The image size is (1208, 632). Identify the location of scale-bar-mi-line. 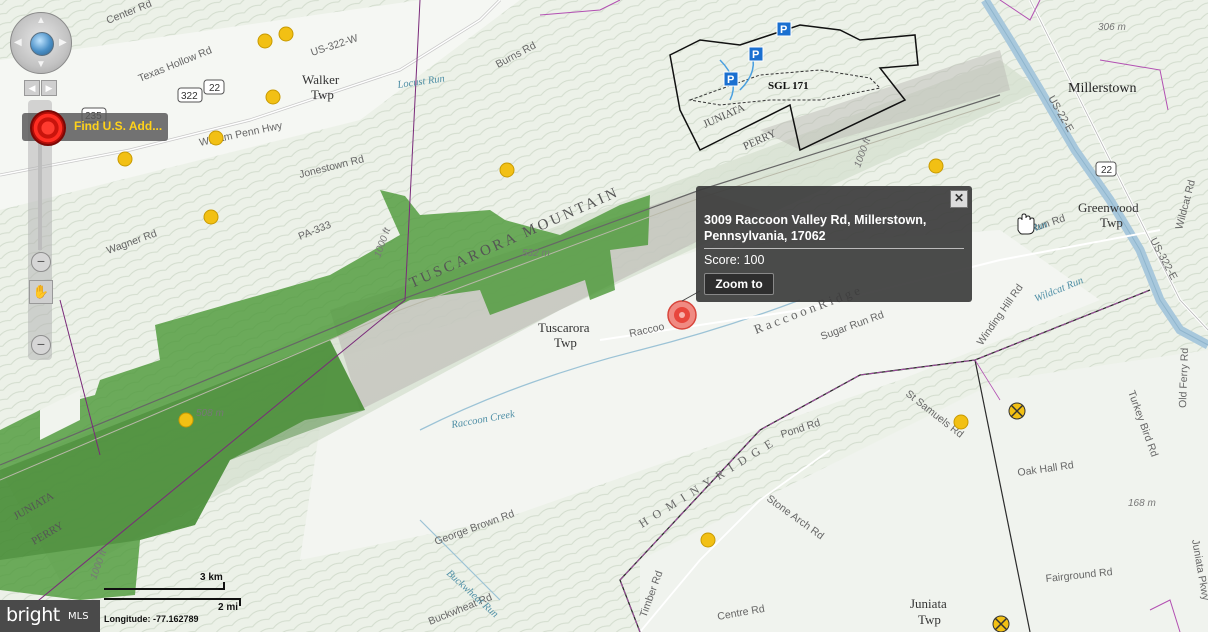
(172, 599).